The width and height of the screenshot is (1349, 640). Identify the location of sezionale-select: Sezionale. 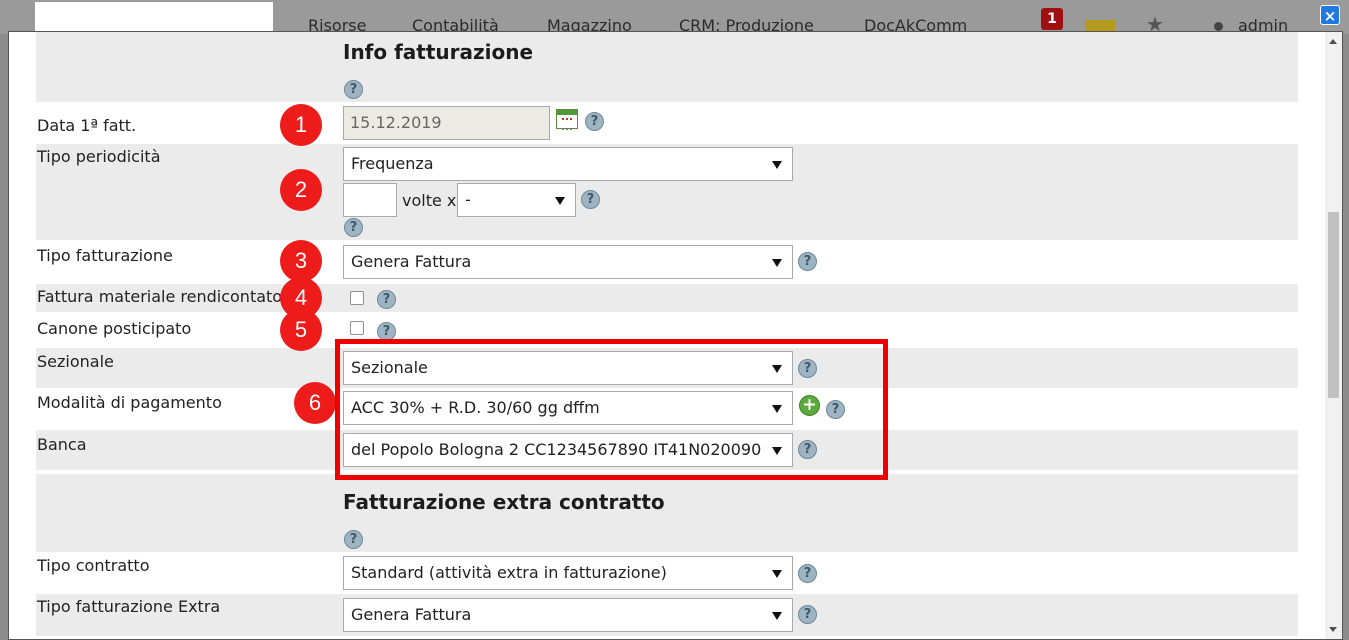
(568, 368).